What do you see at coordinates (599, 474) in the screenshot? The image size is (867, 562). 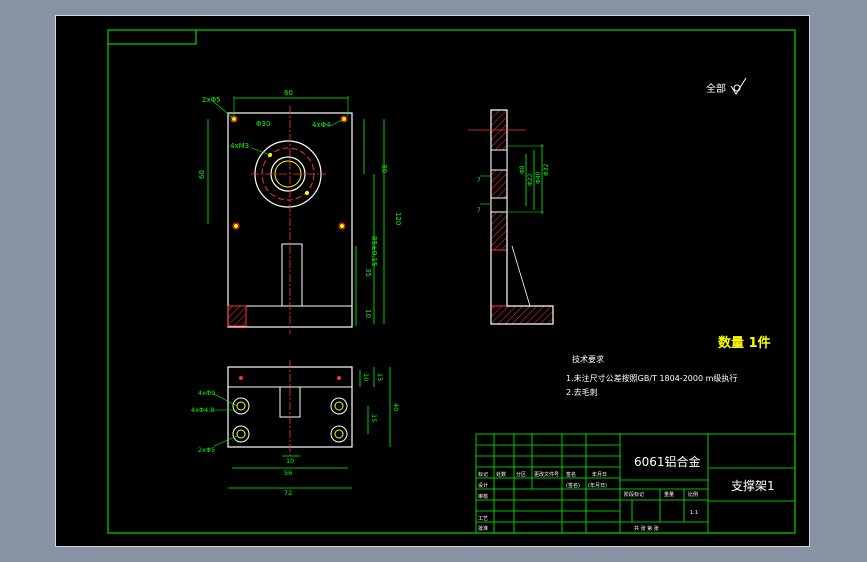 I see `tb-date: 年月日` at bounding box center [599, 474].